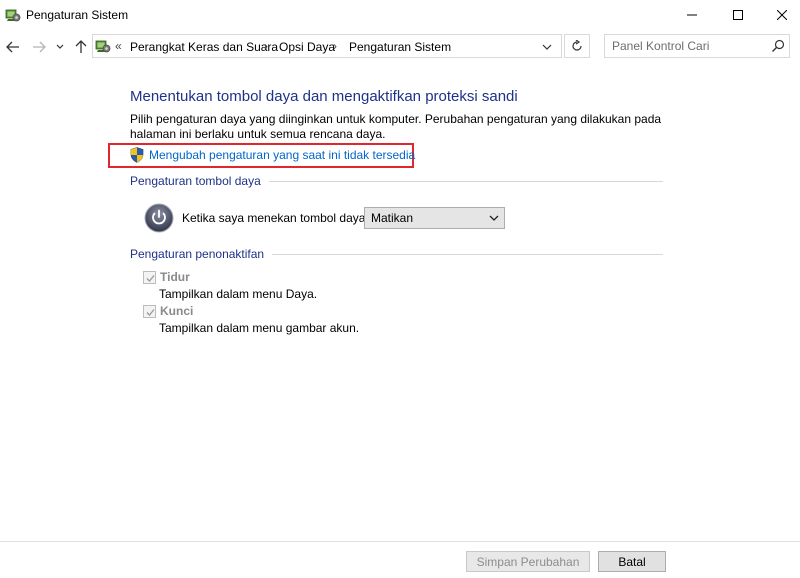 This screenshot has width=800, height=578. Describe the element at coordinates (685, 46) in the screenshot. I see `search-input` at that location.